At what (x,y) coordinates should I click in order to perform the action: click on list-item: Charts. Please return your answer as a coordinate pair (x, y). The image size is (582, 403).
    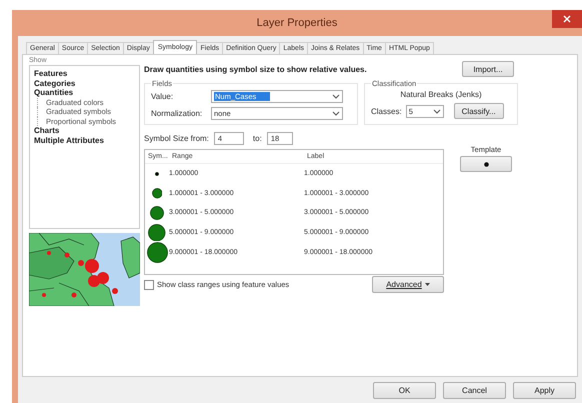
    Looking at the image, I should click on (84, 131).